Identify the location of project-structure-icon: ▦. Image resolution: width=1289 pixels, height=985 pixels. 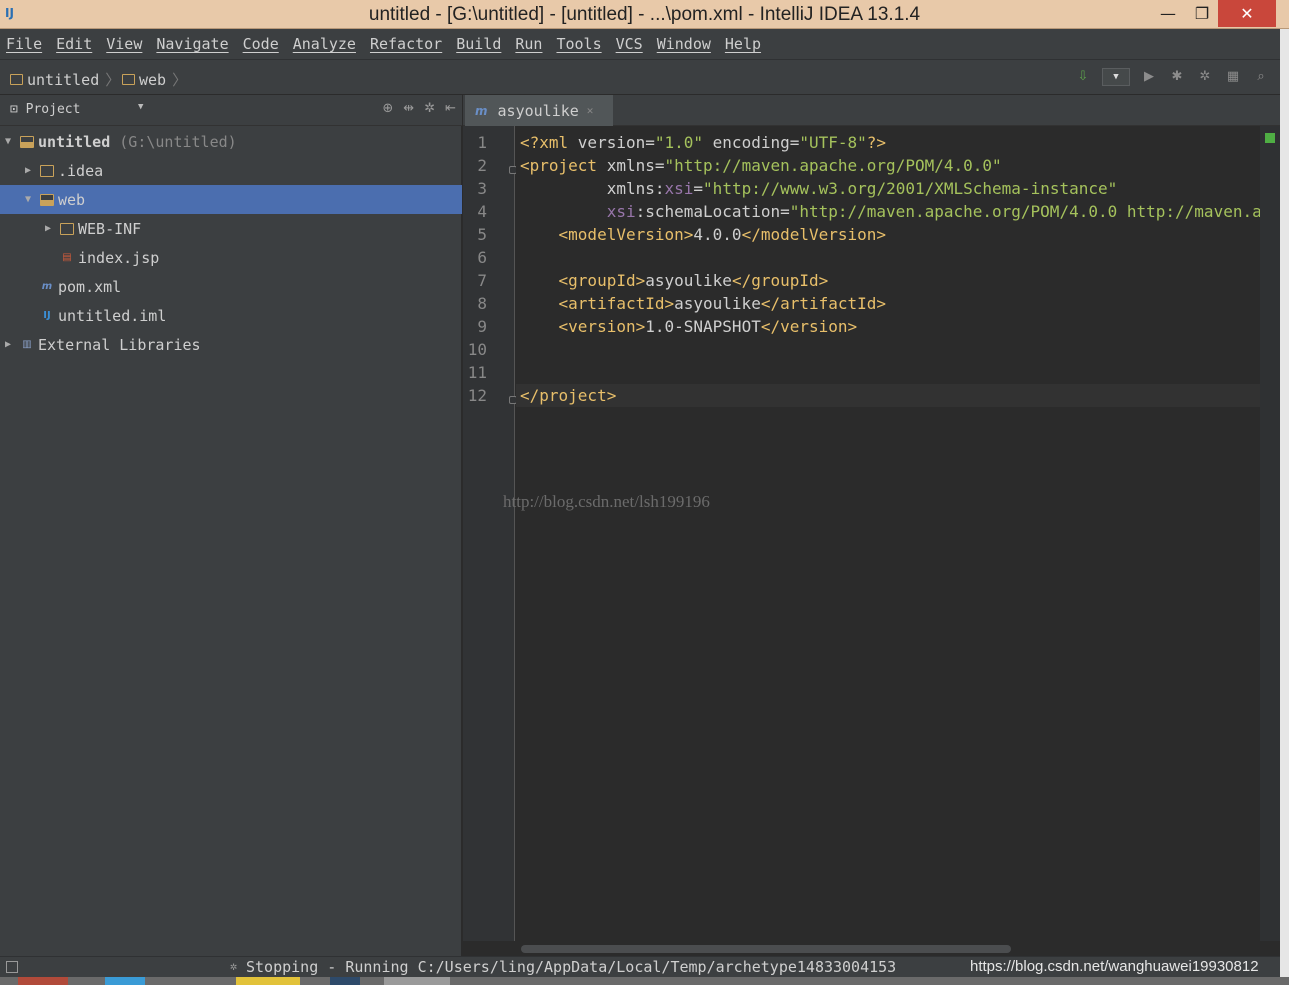
(1233, 77).